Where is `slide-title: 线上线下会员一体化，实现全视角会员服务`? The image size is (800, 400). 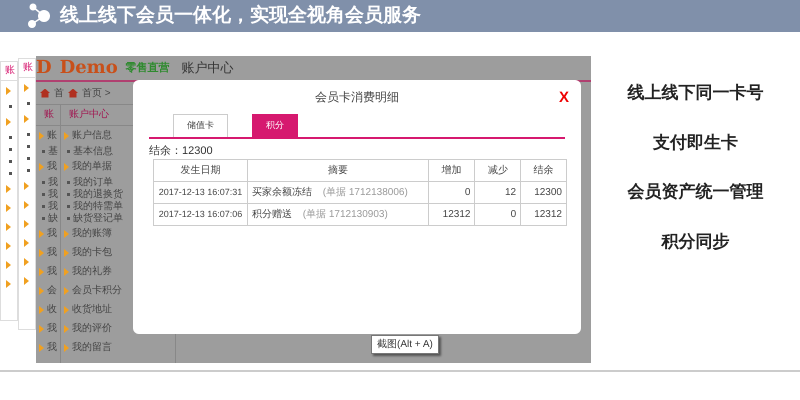
slide-title: 线上线下会员一体化，实现全视角会员服务 is located at coordinates (240, 16).